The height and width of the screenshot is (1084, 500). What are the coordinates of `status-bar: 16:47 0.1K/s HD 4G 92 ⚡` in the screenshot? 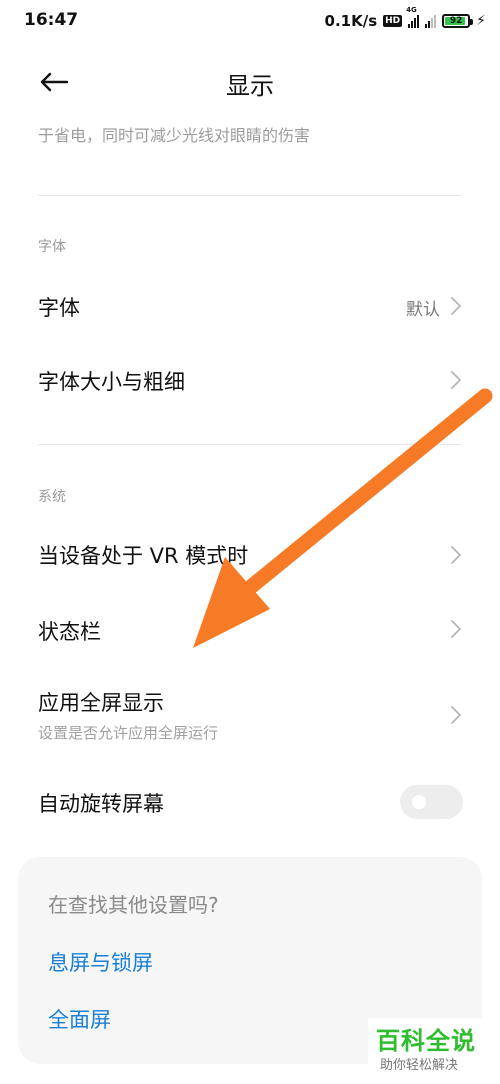 It's located at (250, 22).